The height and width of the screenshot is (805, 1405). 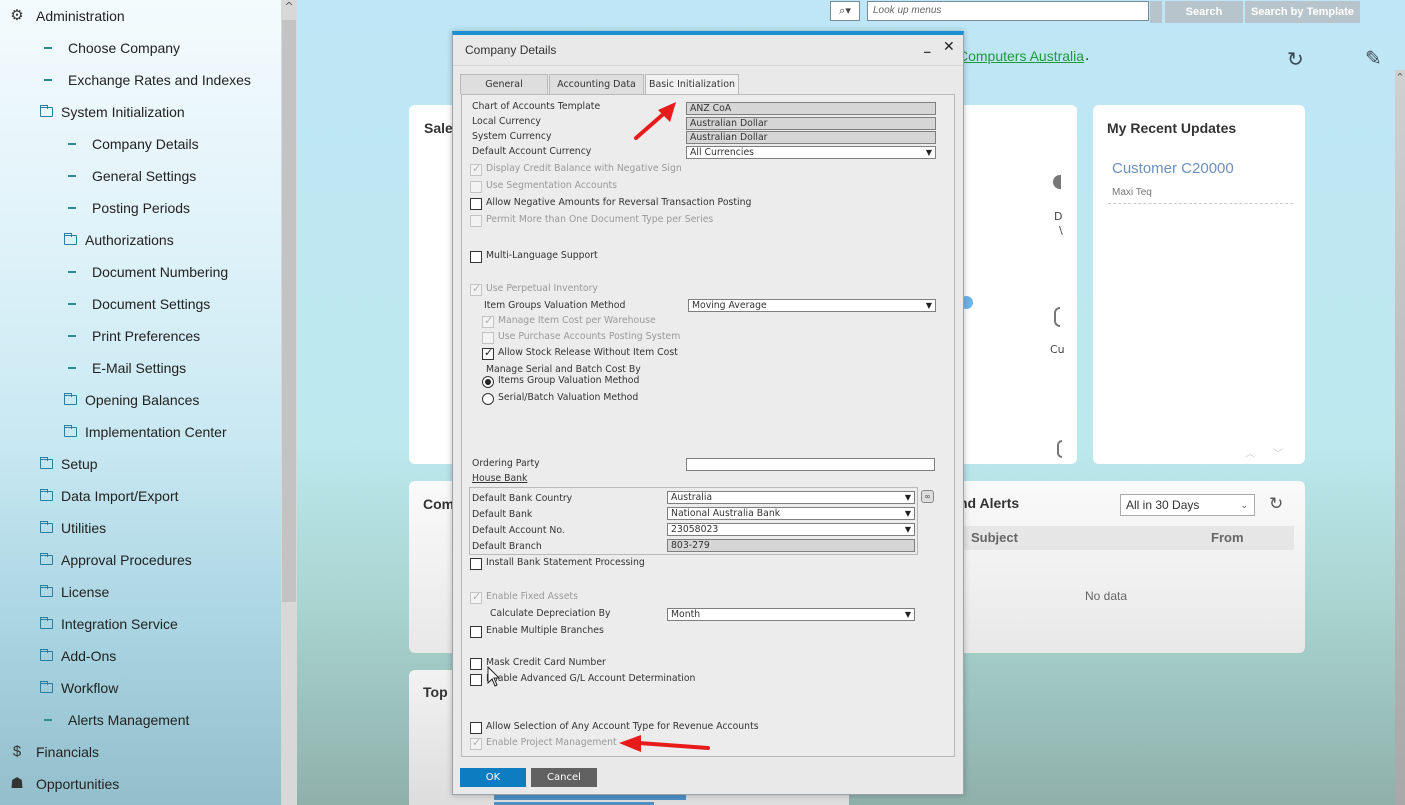 What do you see at coordinates (160, 272) in the screenshot?
I see `sidebar-item-label: Document Numbering` at bounding box center [160, 272].